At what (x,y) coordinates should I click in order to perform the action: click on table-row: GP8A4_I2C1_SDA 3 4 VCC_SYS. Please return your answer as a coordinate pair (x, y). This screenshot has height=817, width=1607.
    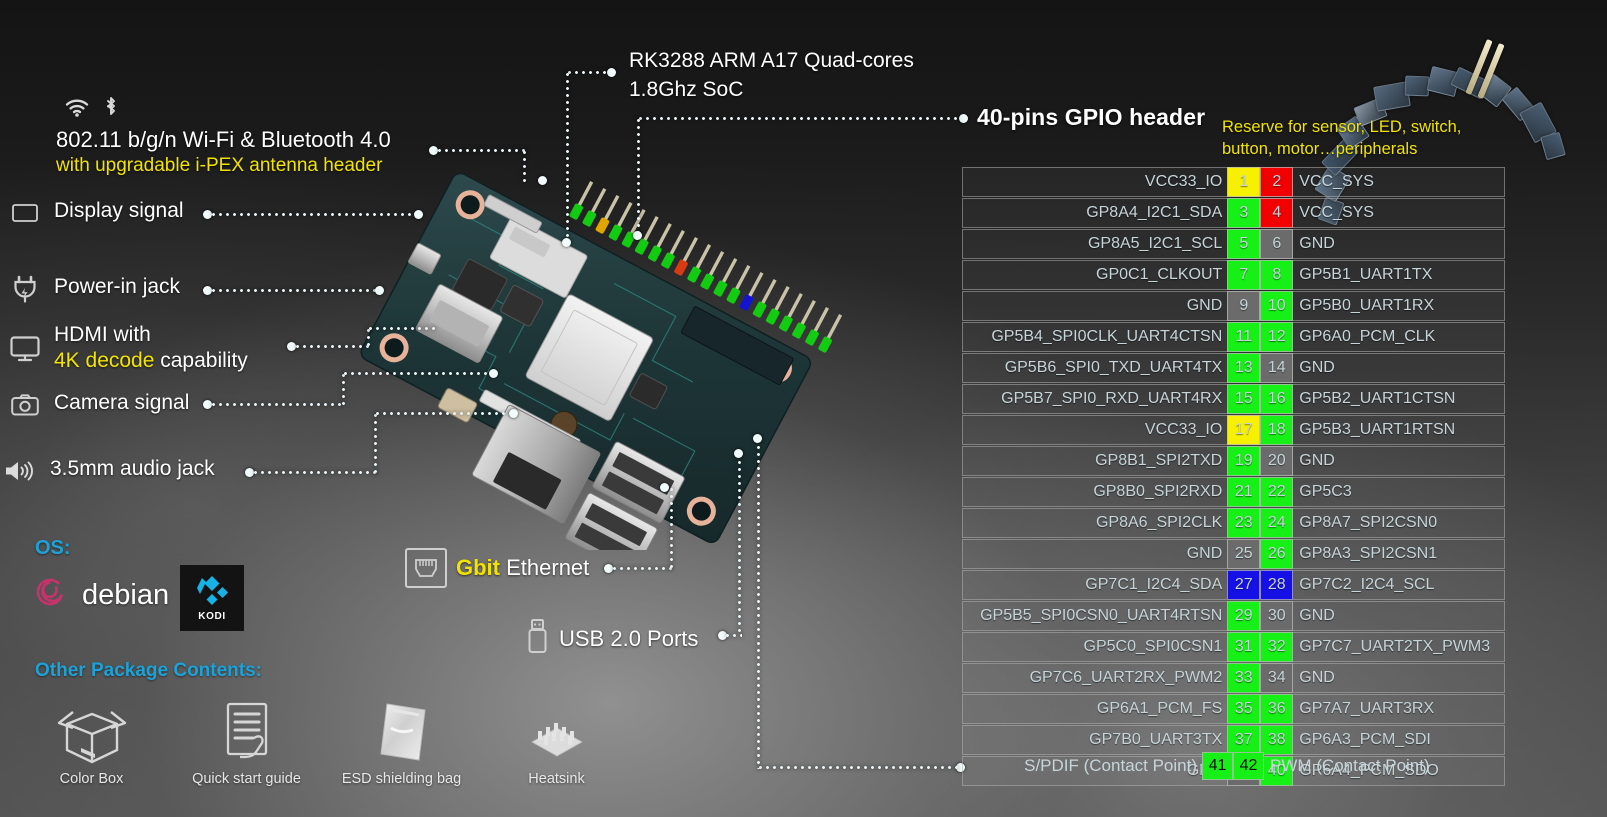
    Looking at the image, I should click on (1233, 213).